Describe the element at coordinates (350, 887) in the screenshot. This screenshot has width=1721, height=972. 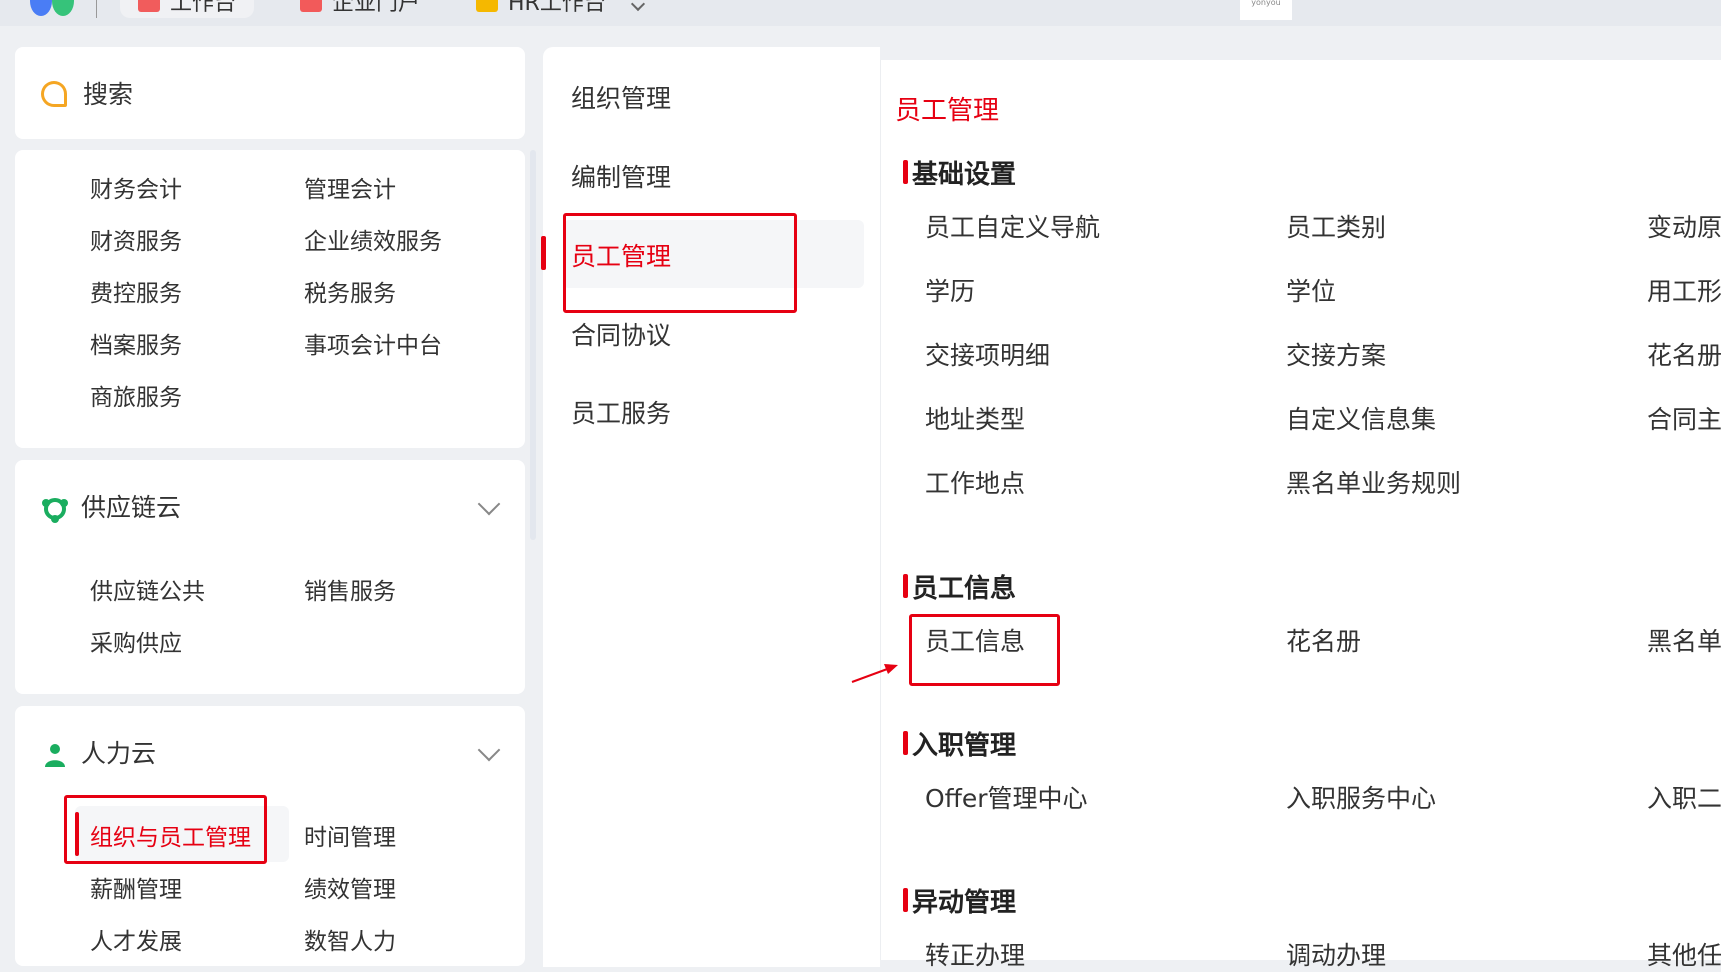
I see `menu-item: 绩效管理` at that location.